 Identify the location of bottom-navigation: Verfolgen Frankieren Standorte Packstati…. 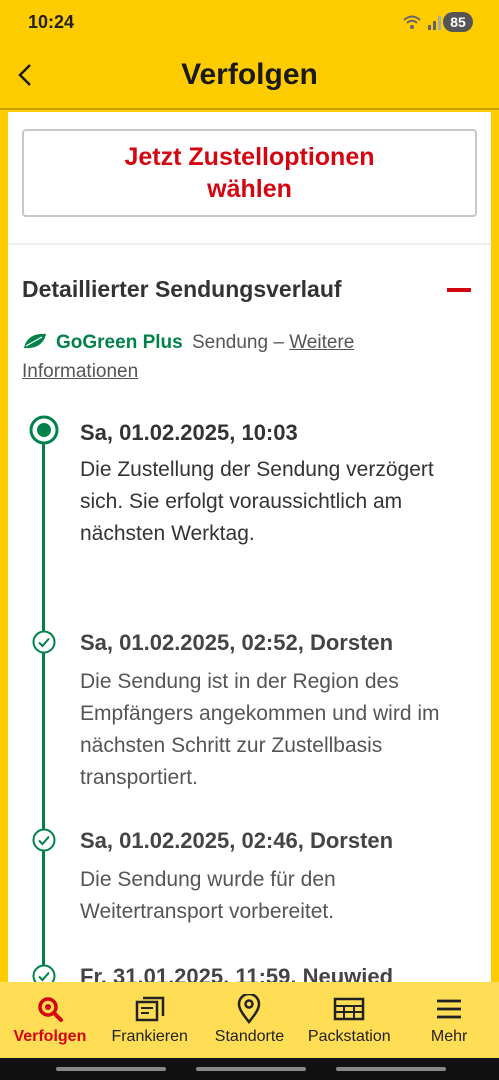
(249, 1020).